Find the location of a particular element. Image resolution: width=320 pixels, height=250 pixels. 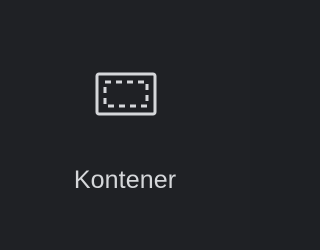

container-icon is located at coordinates (126, 94).